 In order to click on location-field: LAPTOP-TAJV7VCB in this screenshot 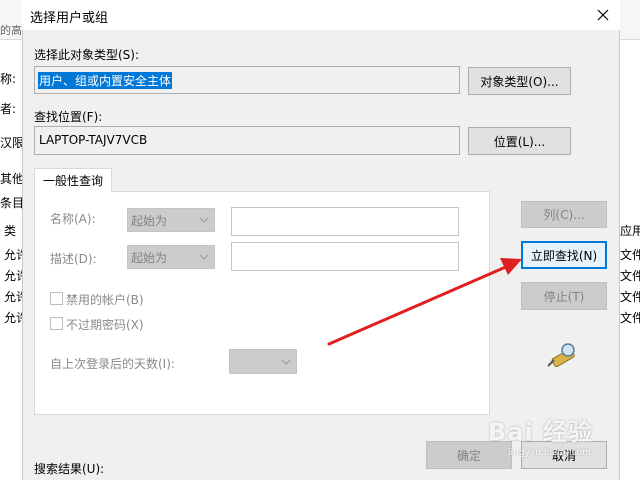, I will do `click(247, 140)`.